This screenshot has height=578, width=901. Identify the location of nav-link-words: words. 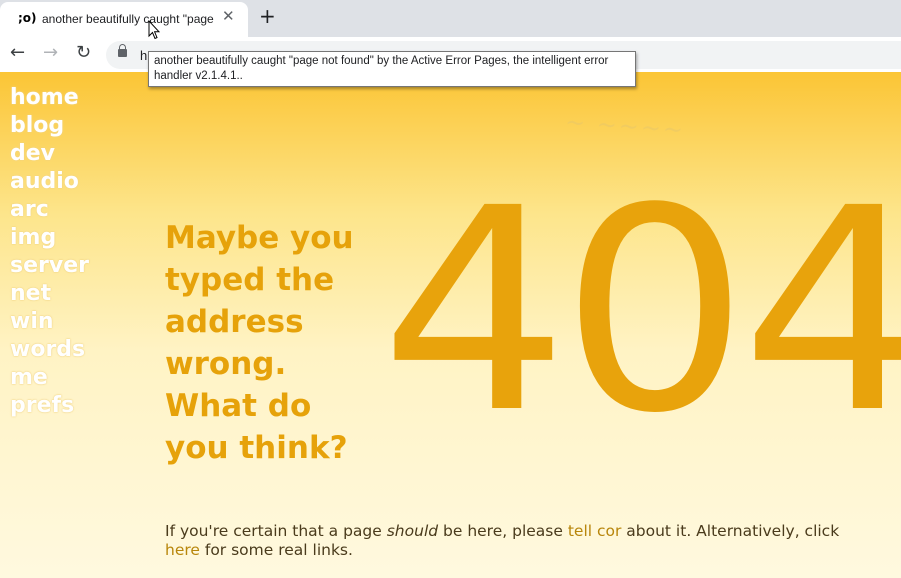
(49, 350).